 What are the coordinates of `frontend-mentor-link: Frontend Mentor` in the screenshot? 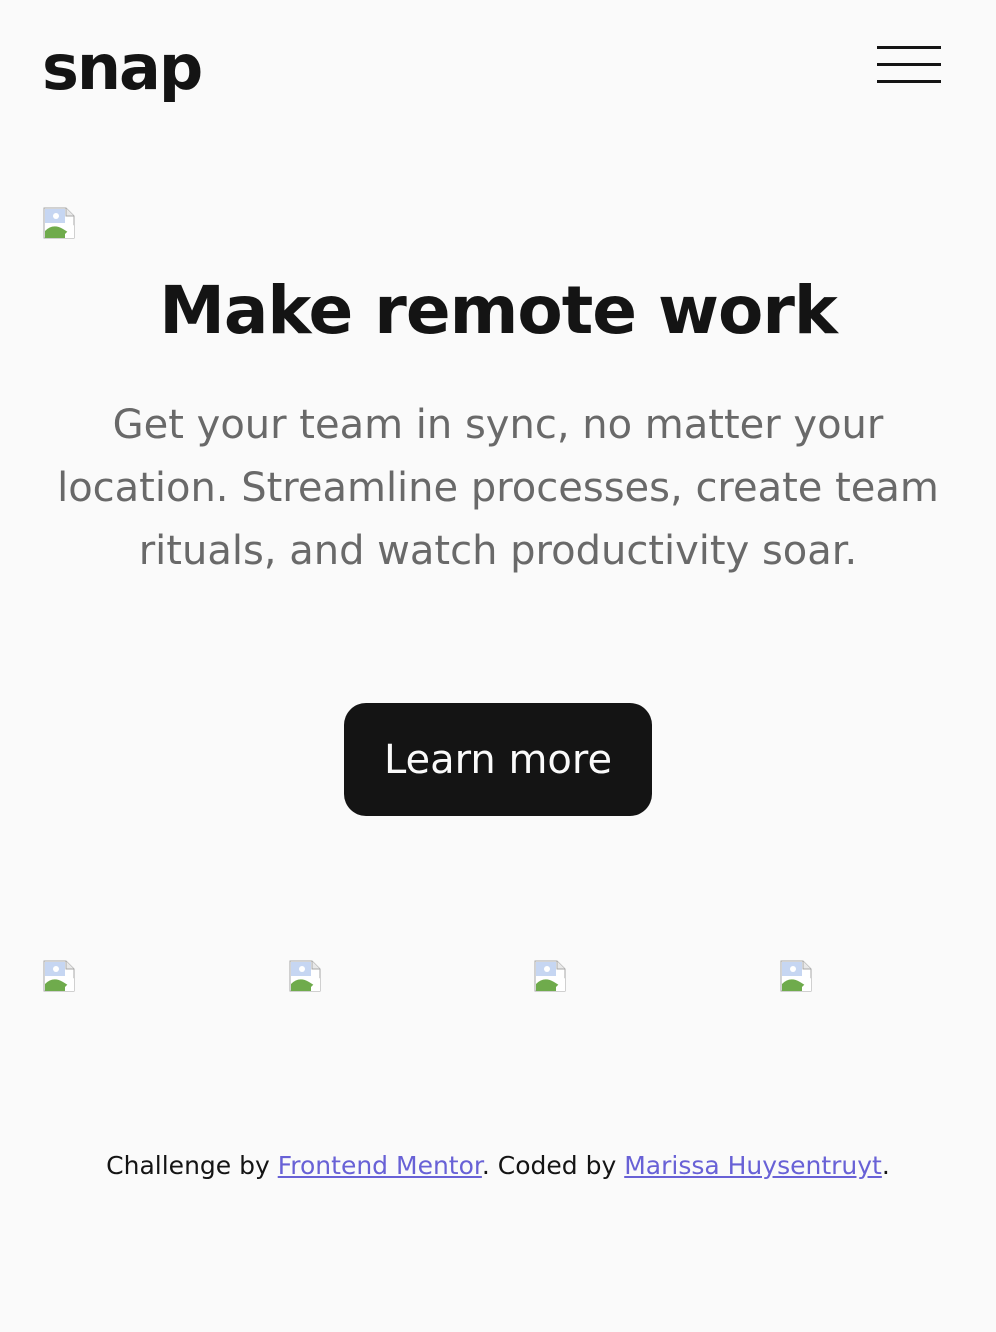 It's located at (380, 1165).